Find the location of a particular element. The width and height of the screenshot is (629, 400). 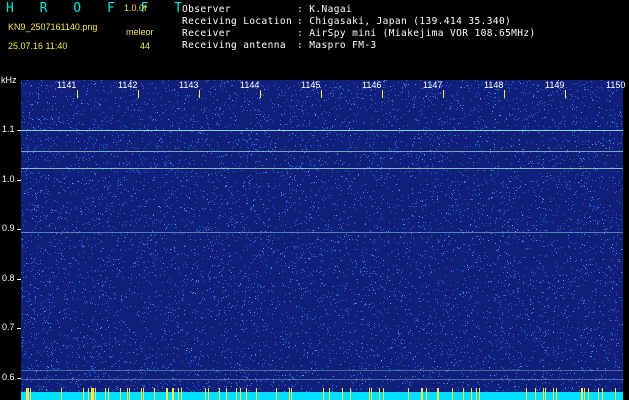

y-tick-0-6: 0.6 is located at coordinates (8, 376).